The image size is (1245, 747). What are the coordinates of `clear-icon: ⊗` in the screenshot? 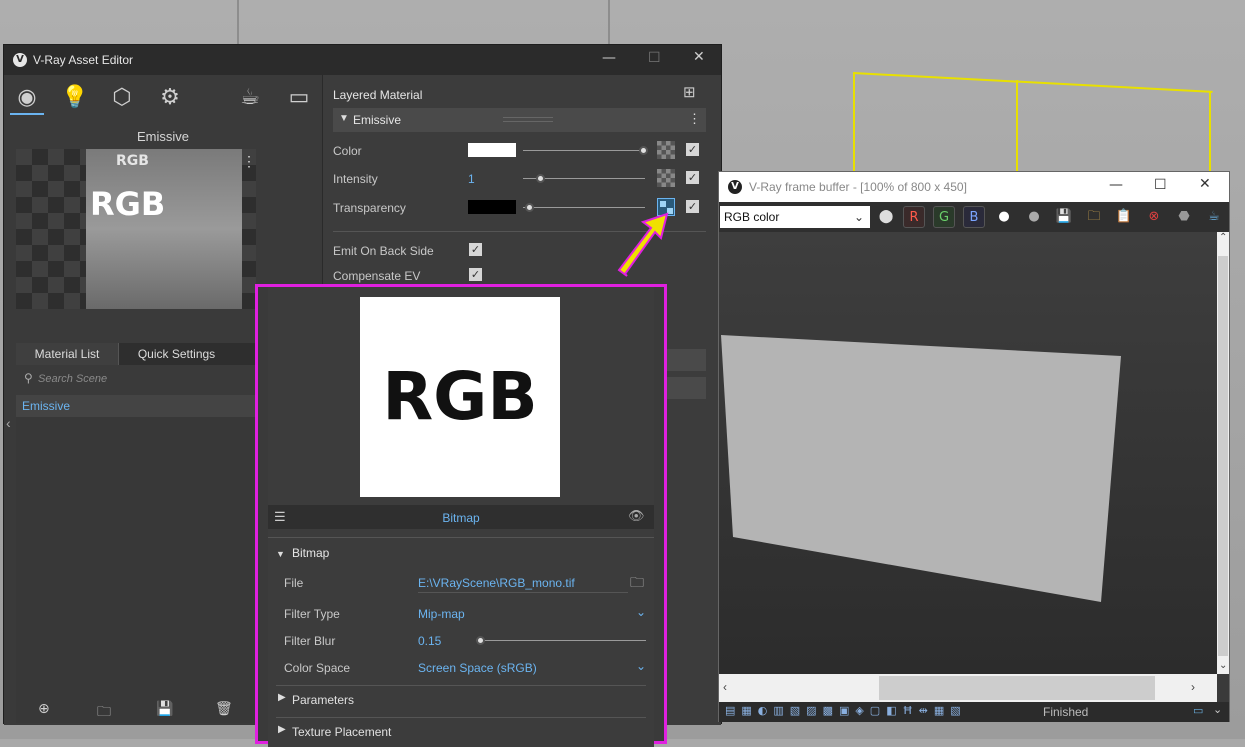 It's located at (1154, 217).